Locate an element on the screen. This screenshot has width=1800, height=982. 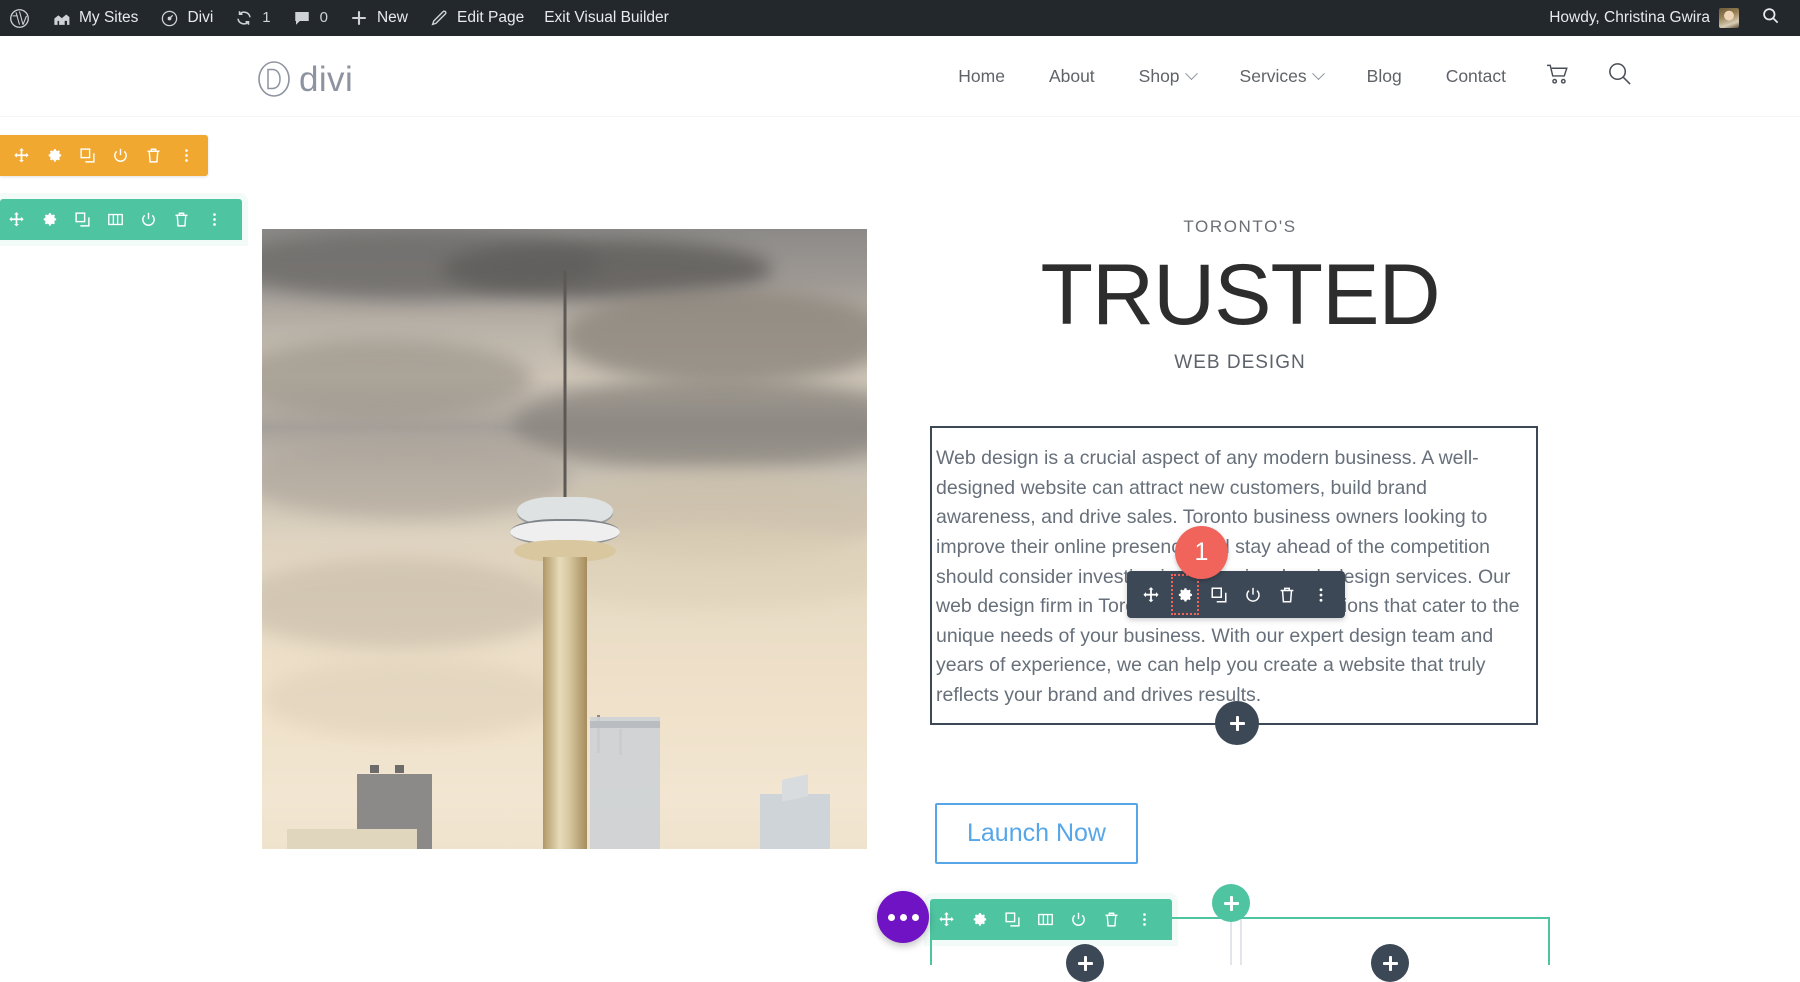
site-logo-text: divi is located at coordinates (326, 79).